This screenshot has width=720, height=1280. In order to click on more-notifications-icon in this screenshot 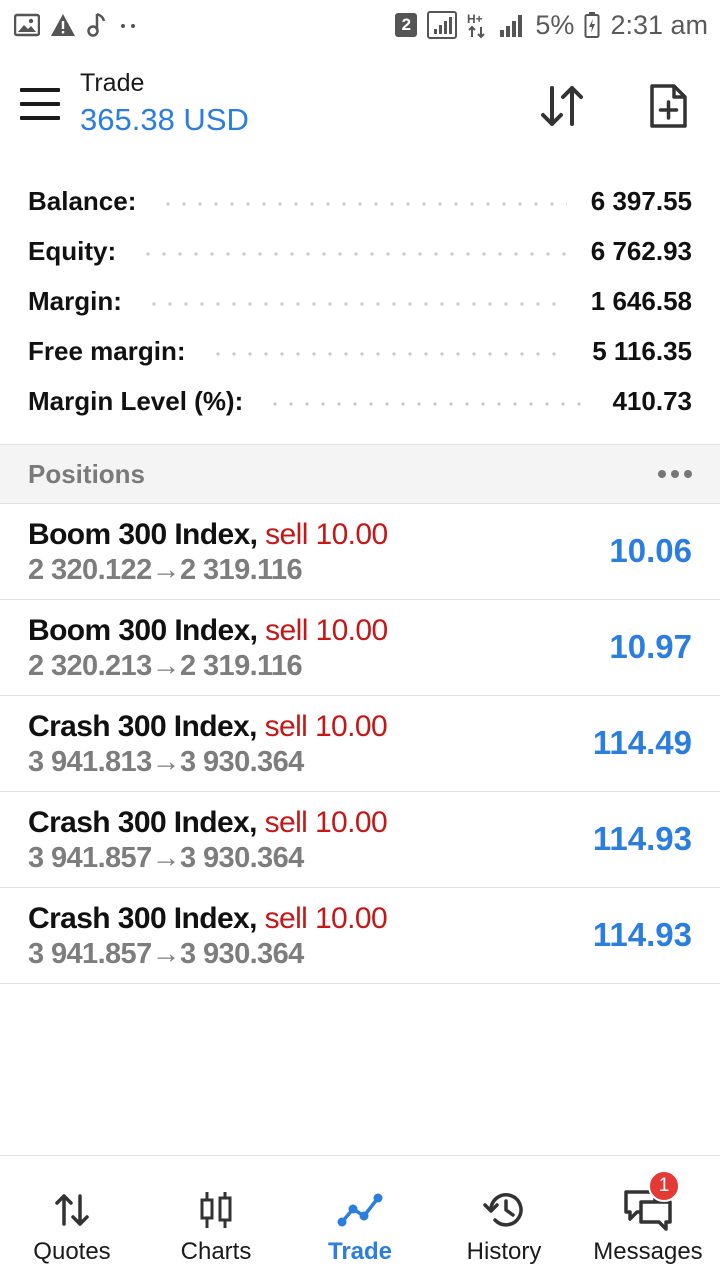, I will do `click(128, 25)`.